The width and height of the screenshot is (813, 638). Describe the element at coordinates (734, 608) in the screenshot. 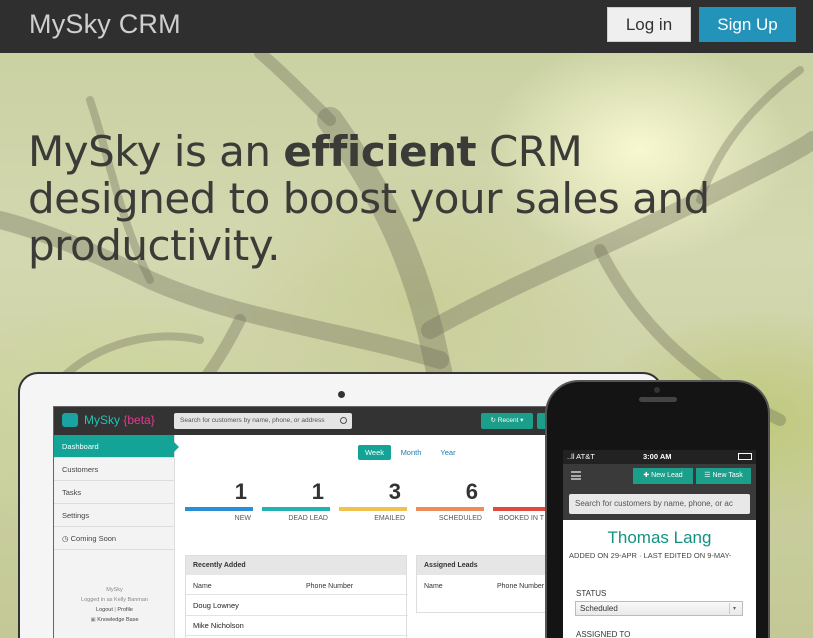

I see `chevron-down-icon: ▾` at that location.